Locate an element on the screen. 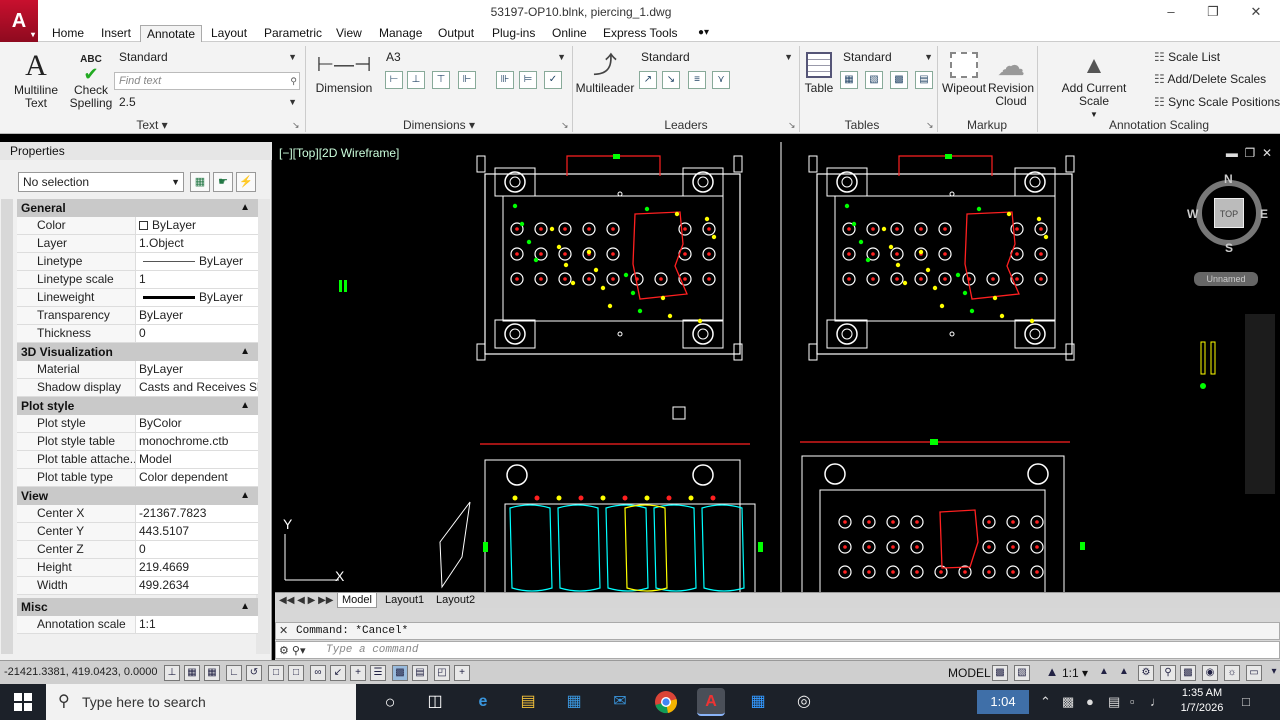 The image size is (1280, 720). close-icon: ✕ is located at coordinates (1256, 12).